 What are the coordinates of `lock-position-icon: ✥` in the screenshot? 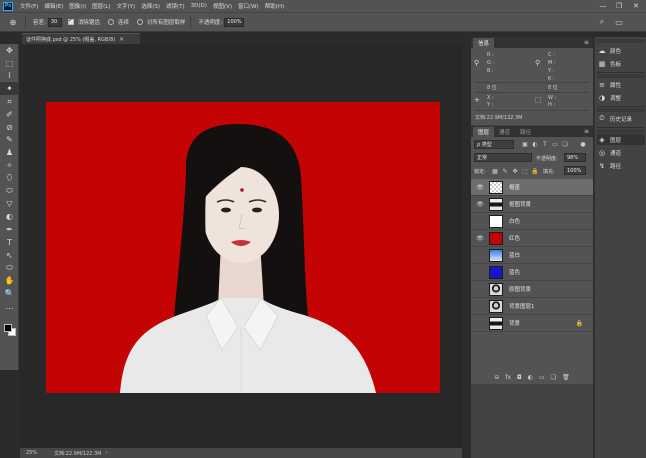 It's located at (515, 171).